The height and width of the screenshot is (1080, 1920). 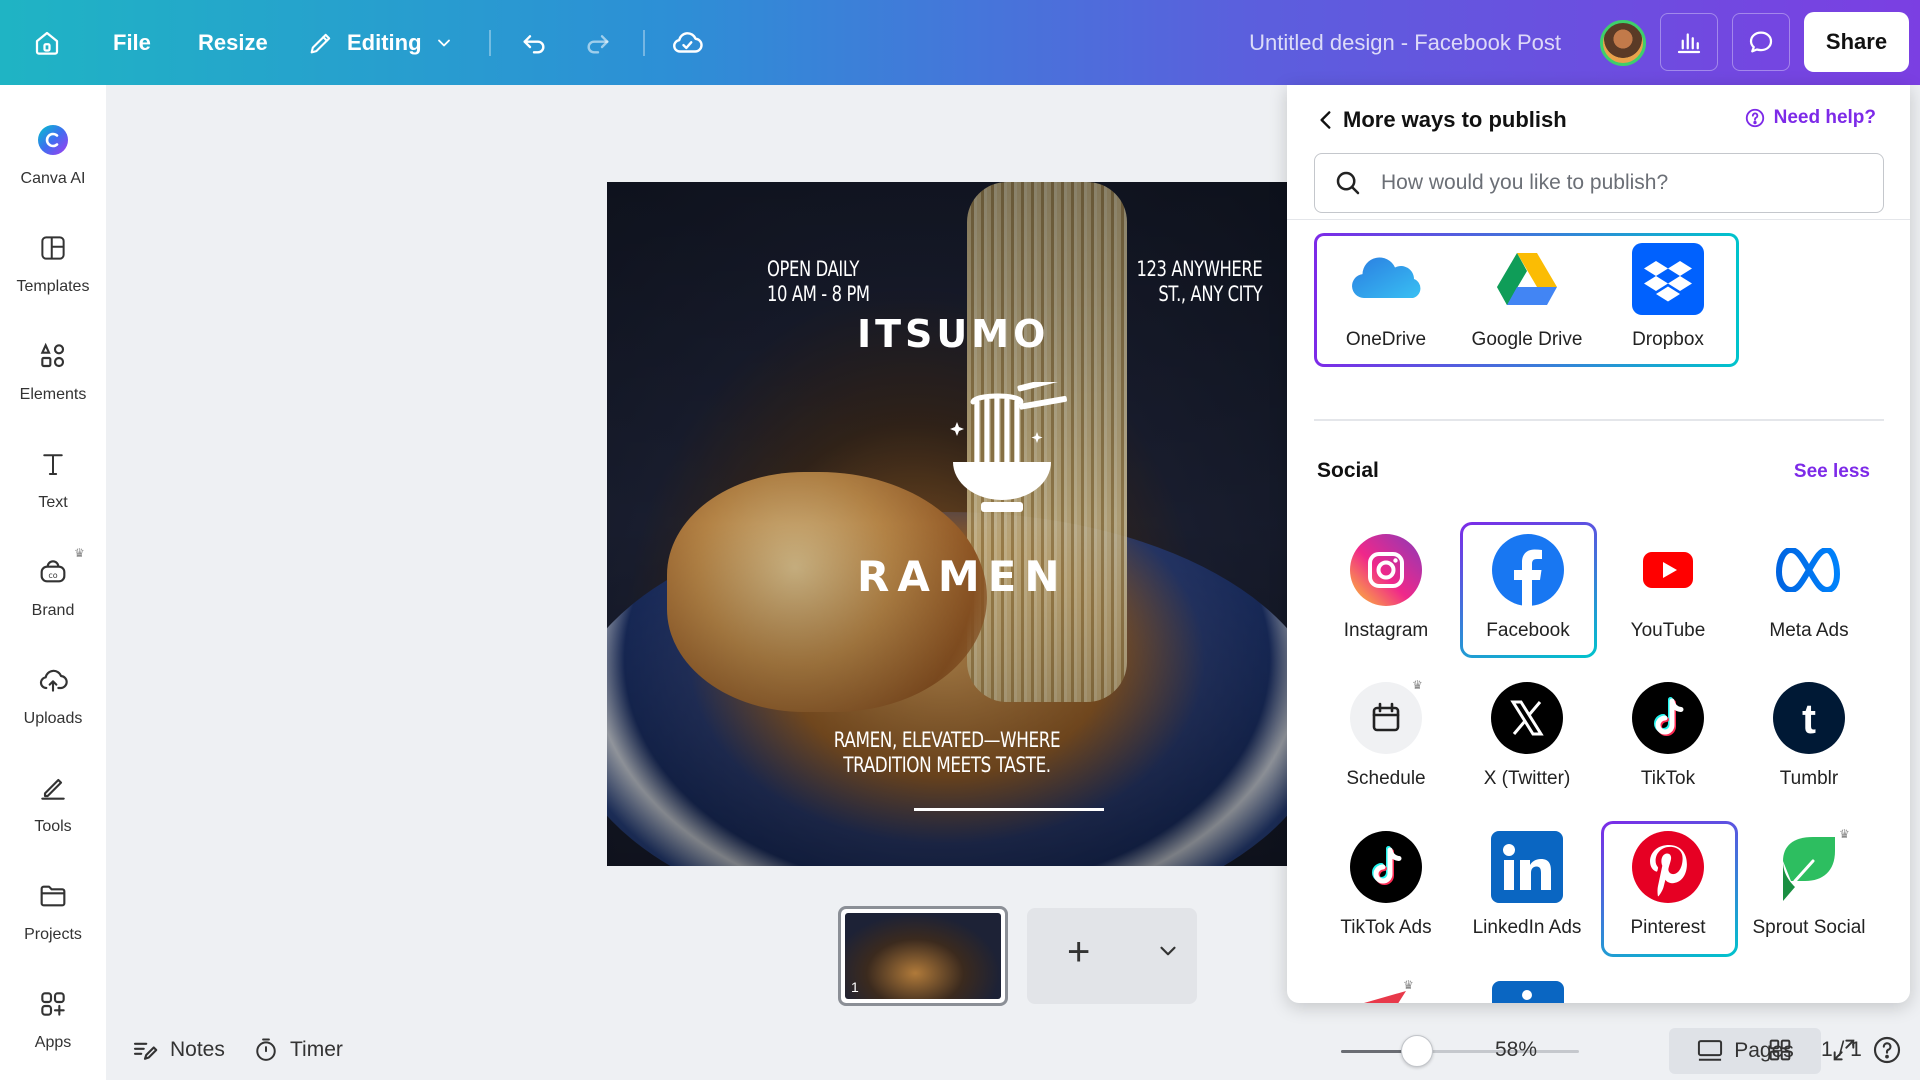 I want to click on sidebar-item-apps: Apps, so click(x=53, y=1024).